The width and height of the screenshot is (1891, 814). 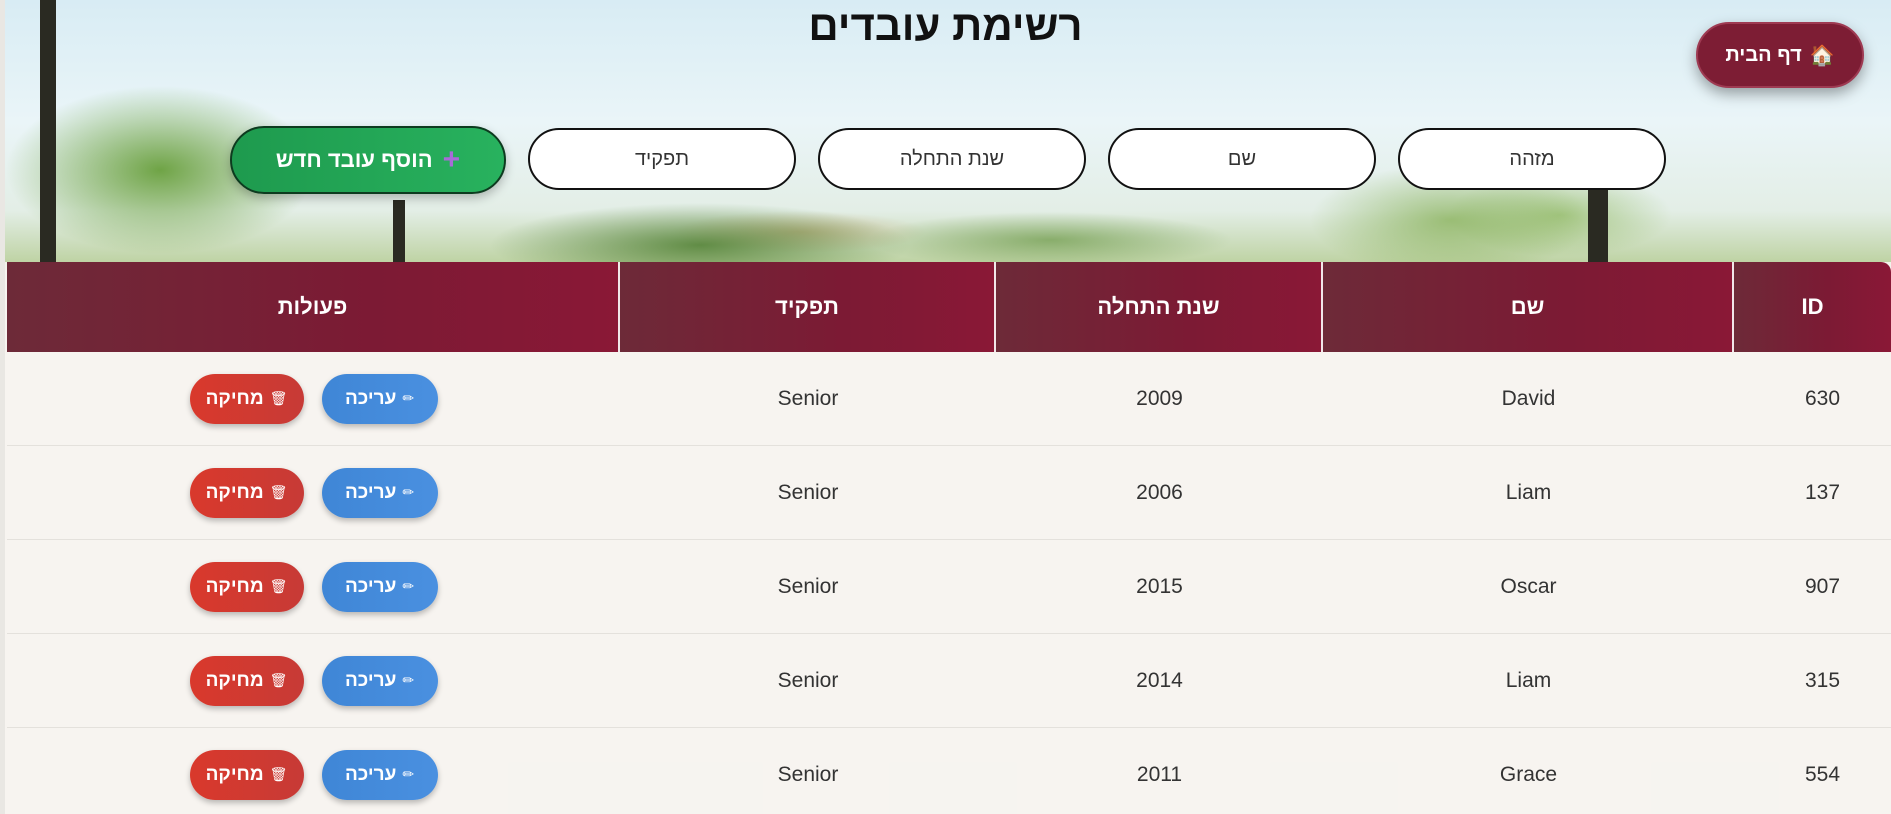 What do you see at coordinates (1159, 586) in the screenshot?
I see `cell-start-year: 2015` at bounding box center [1159, 586].